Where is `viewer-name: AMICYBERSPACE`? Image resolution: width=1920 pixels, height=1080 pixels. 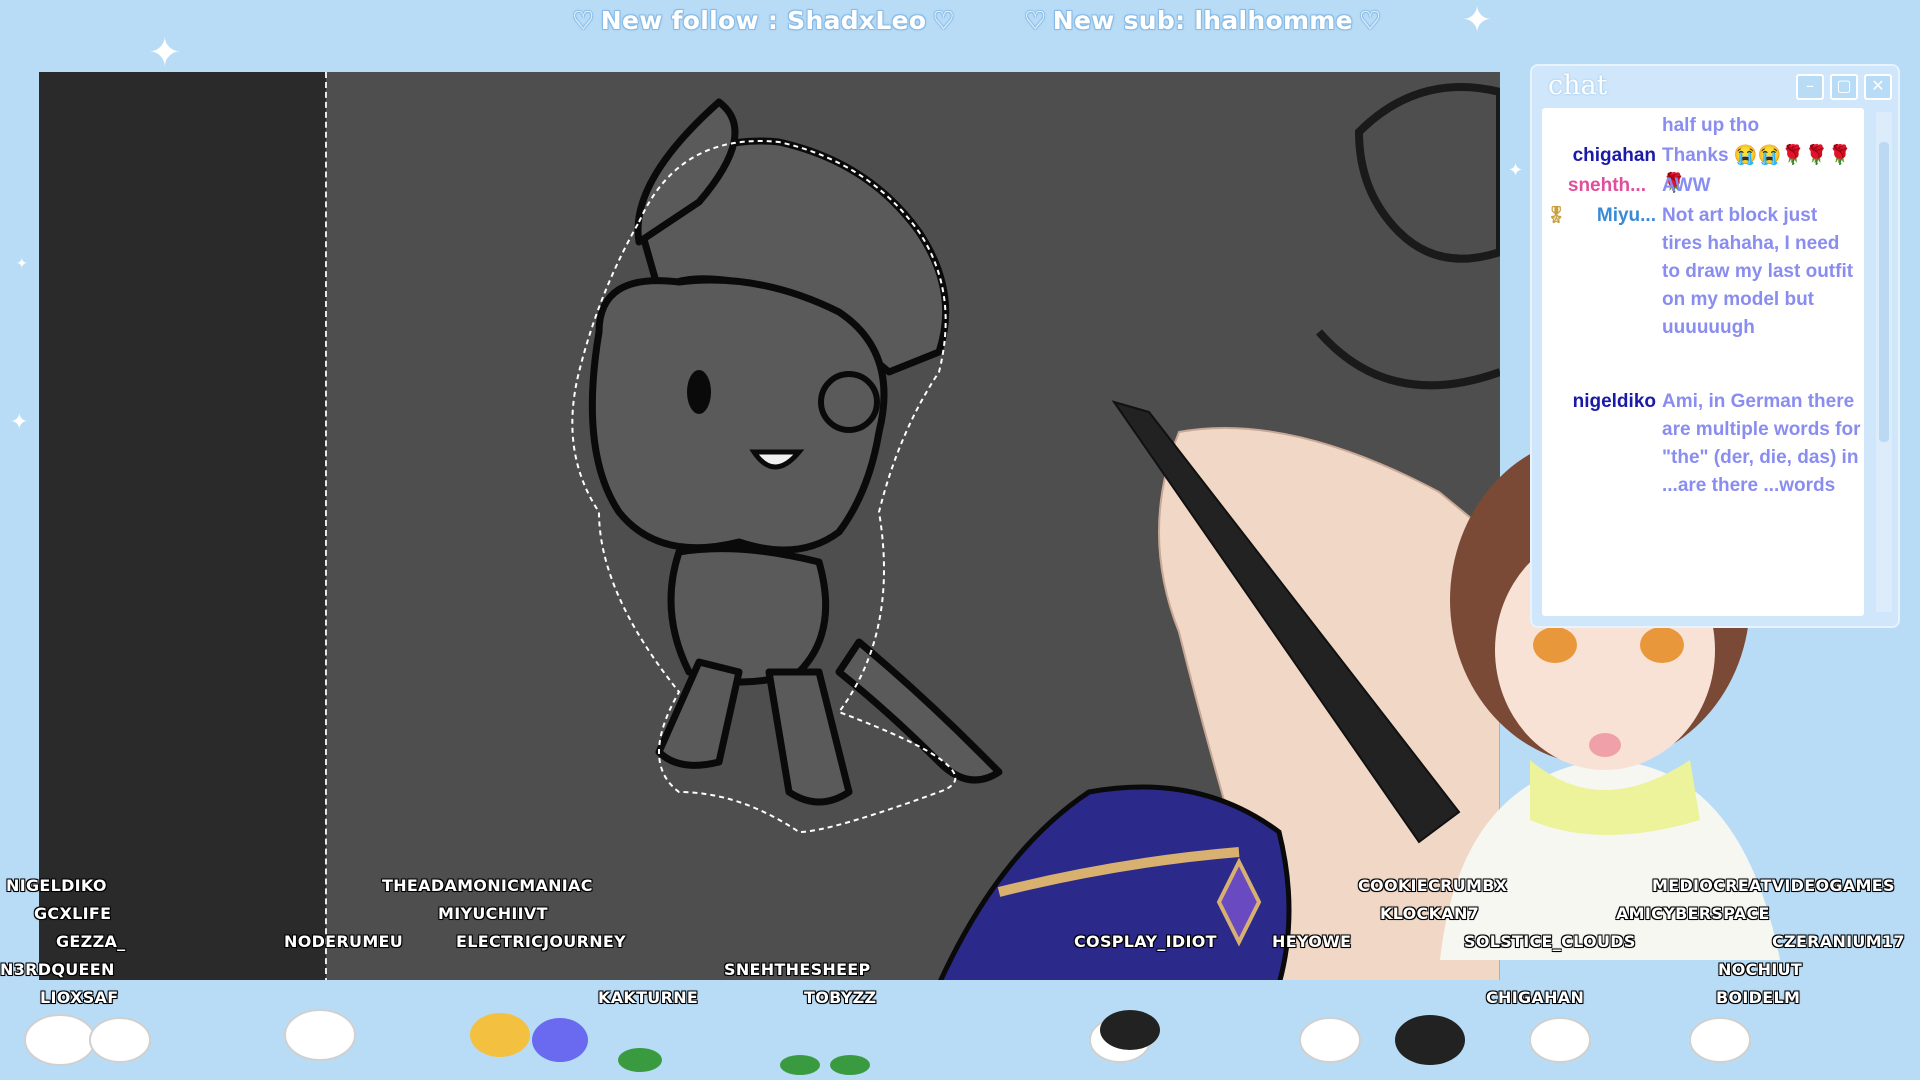
viewer-name: AMICYBERSPACE is located at coordinates (1693, 913).